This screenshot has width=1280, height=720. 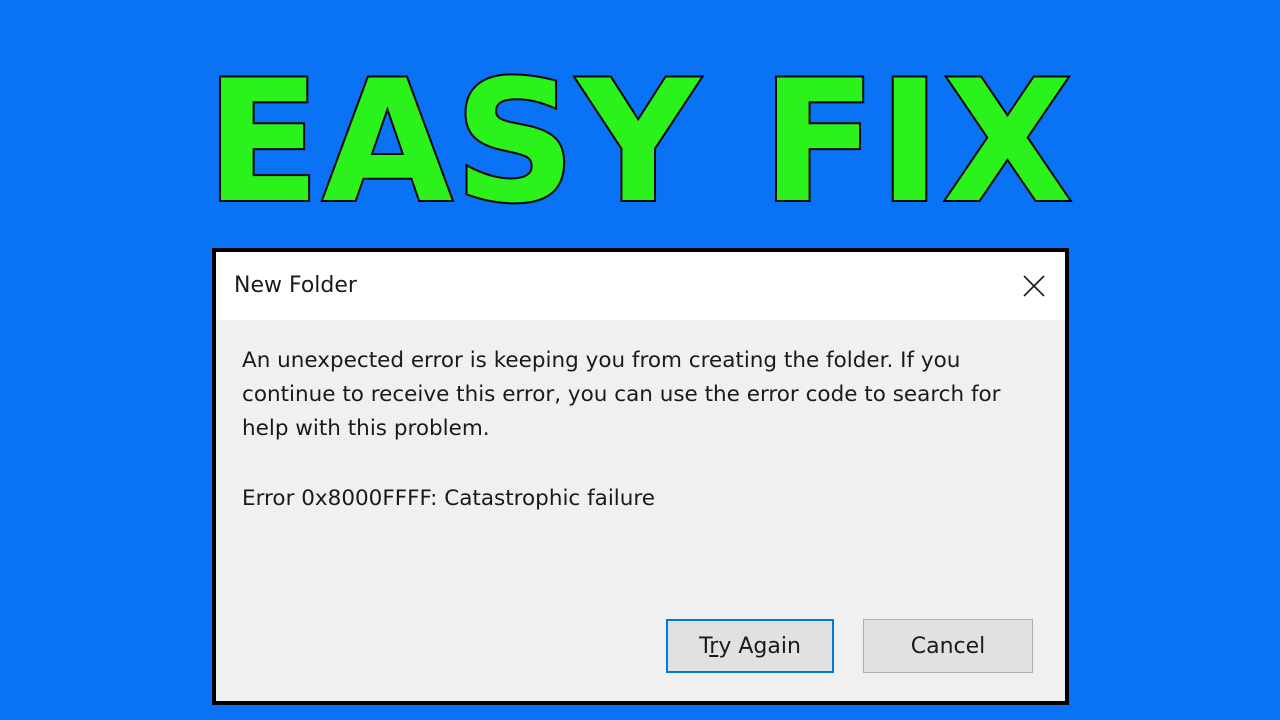 I want to click on close-button, so click(x=1034, y=286).